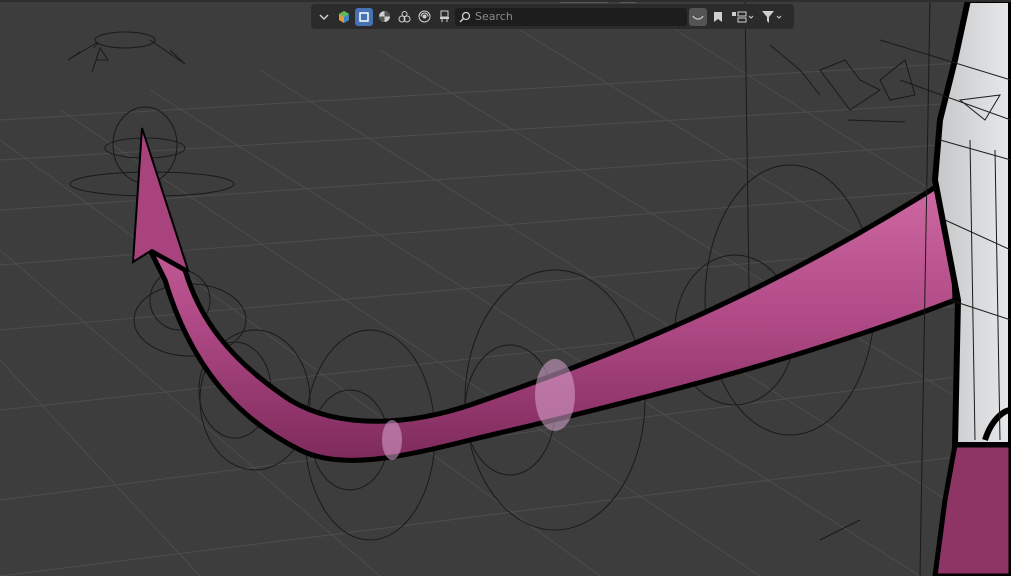 This screenshot has height=576, width=1011. I want to click on blender-logo-icon, so click(344, 17).